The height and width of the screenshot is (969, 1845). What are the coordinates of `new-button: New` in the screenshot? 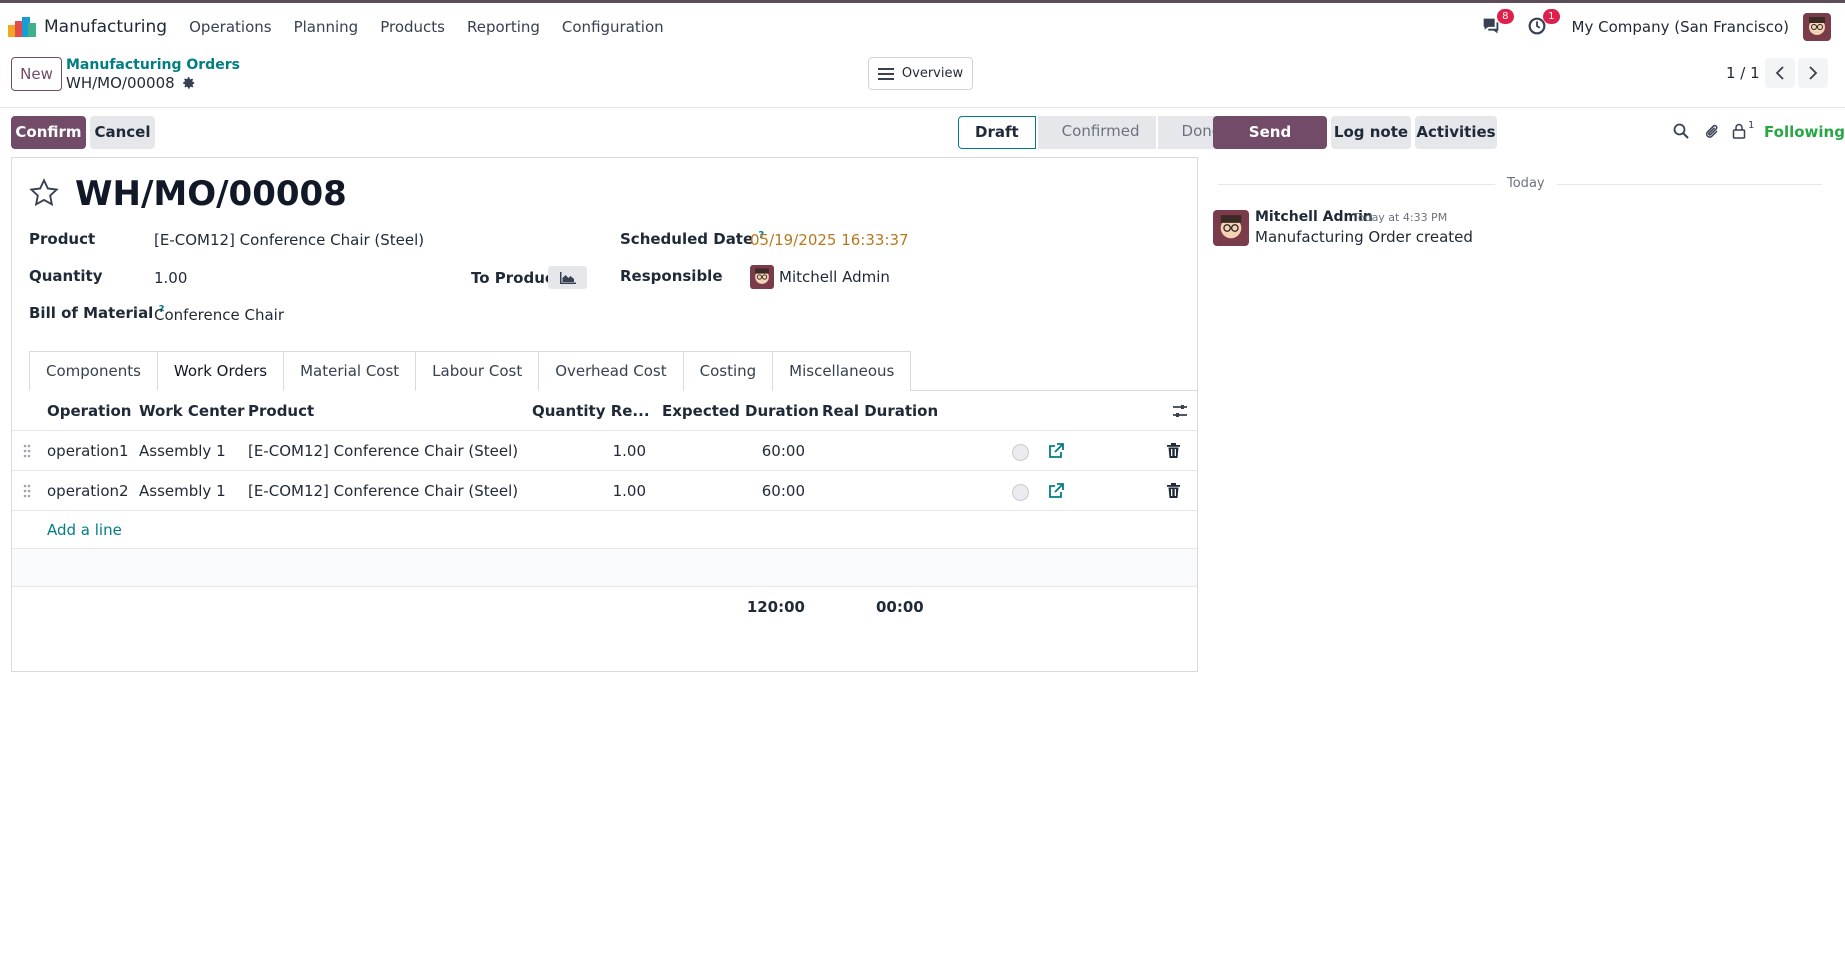 It's located at (36, 74).